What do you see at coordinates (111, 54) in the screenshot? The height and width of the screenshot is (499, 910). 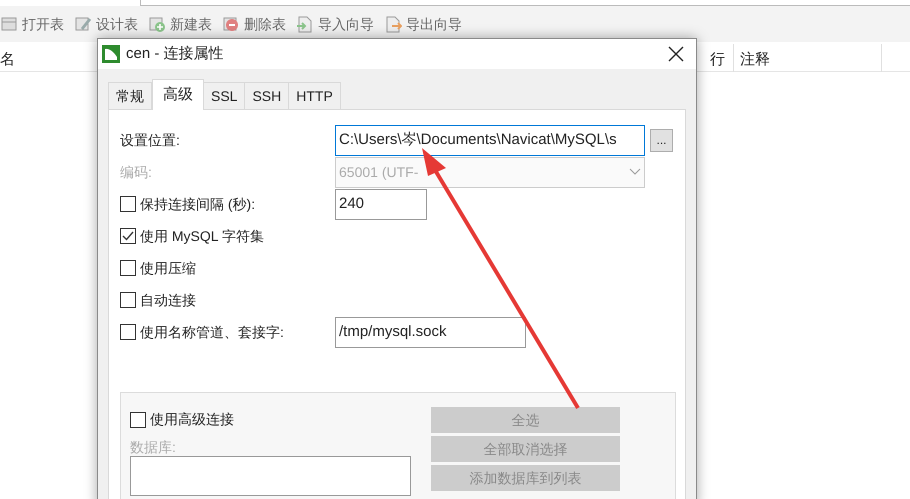 I see `app-logo-icon` at bounding box center [111, 54].